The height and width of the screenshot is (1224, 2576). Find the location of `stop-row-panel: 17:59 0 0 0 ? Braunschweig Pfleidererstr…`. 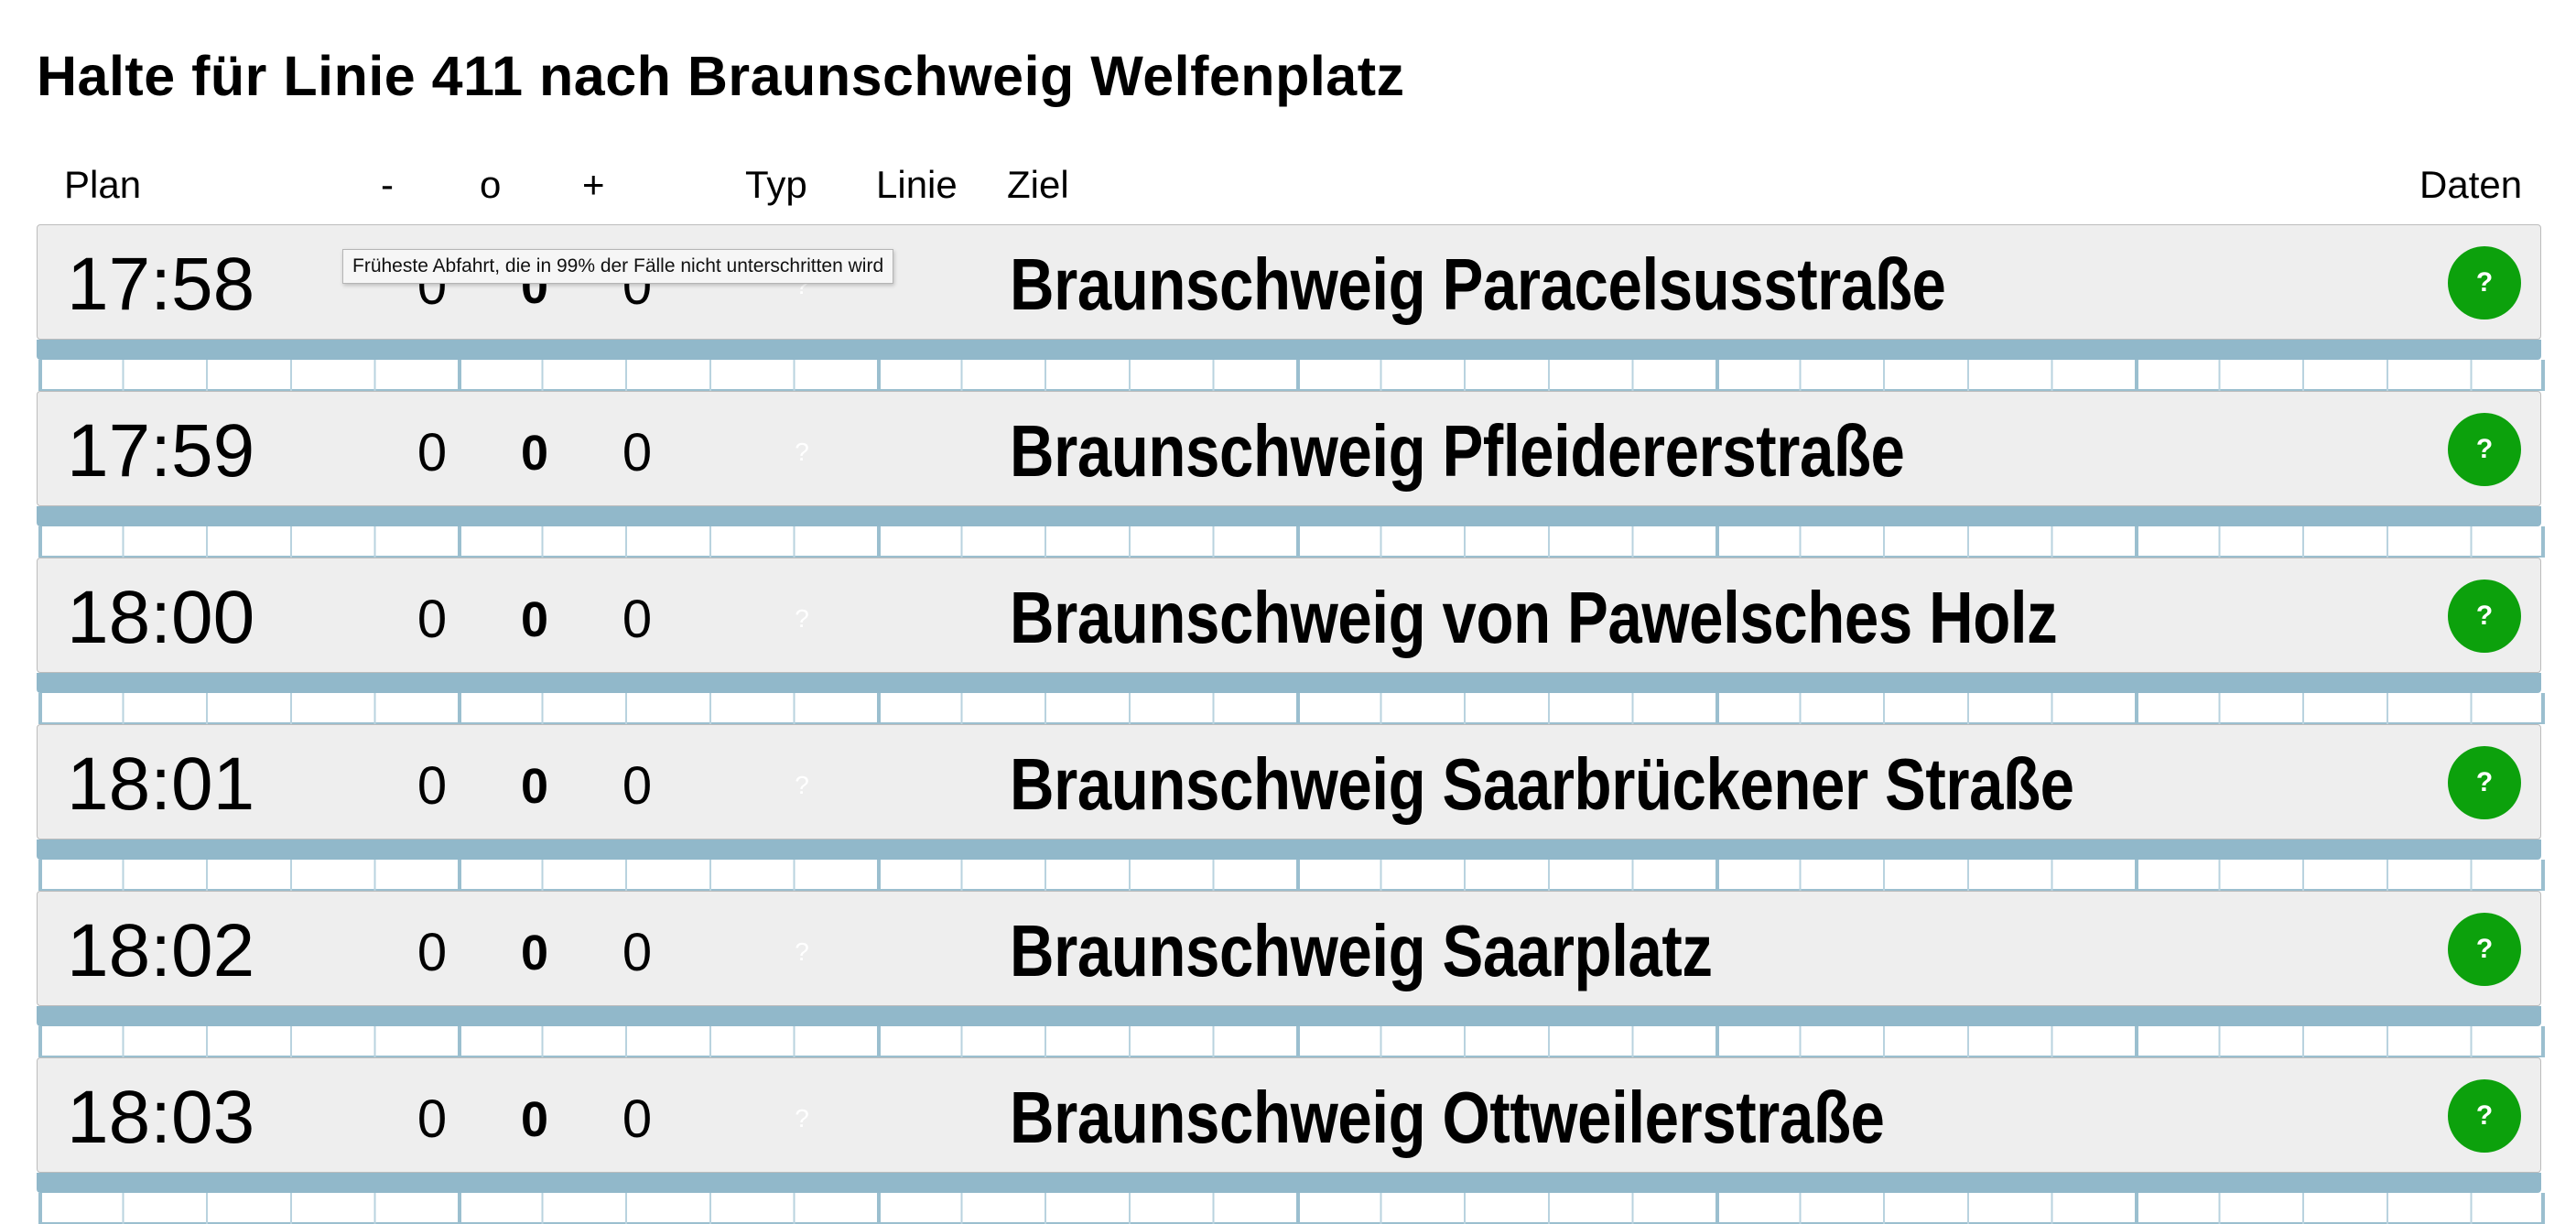

stop-row-panel: 17:59 0 0 0 ? Braunschweig Pfleidererstr… is located at coordinates (1289, 448).